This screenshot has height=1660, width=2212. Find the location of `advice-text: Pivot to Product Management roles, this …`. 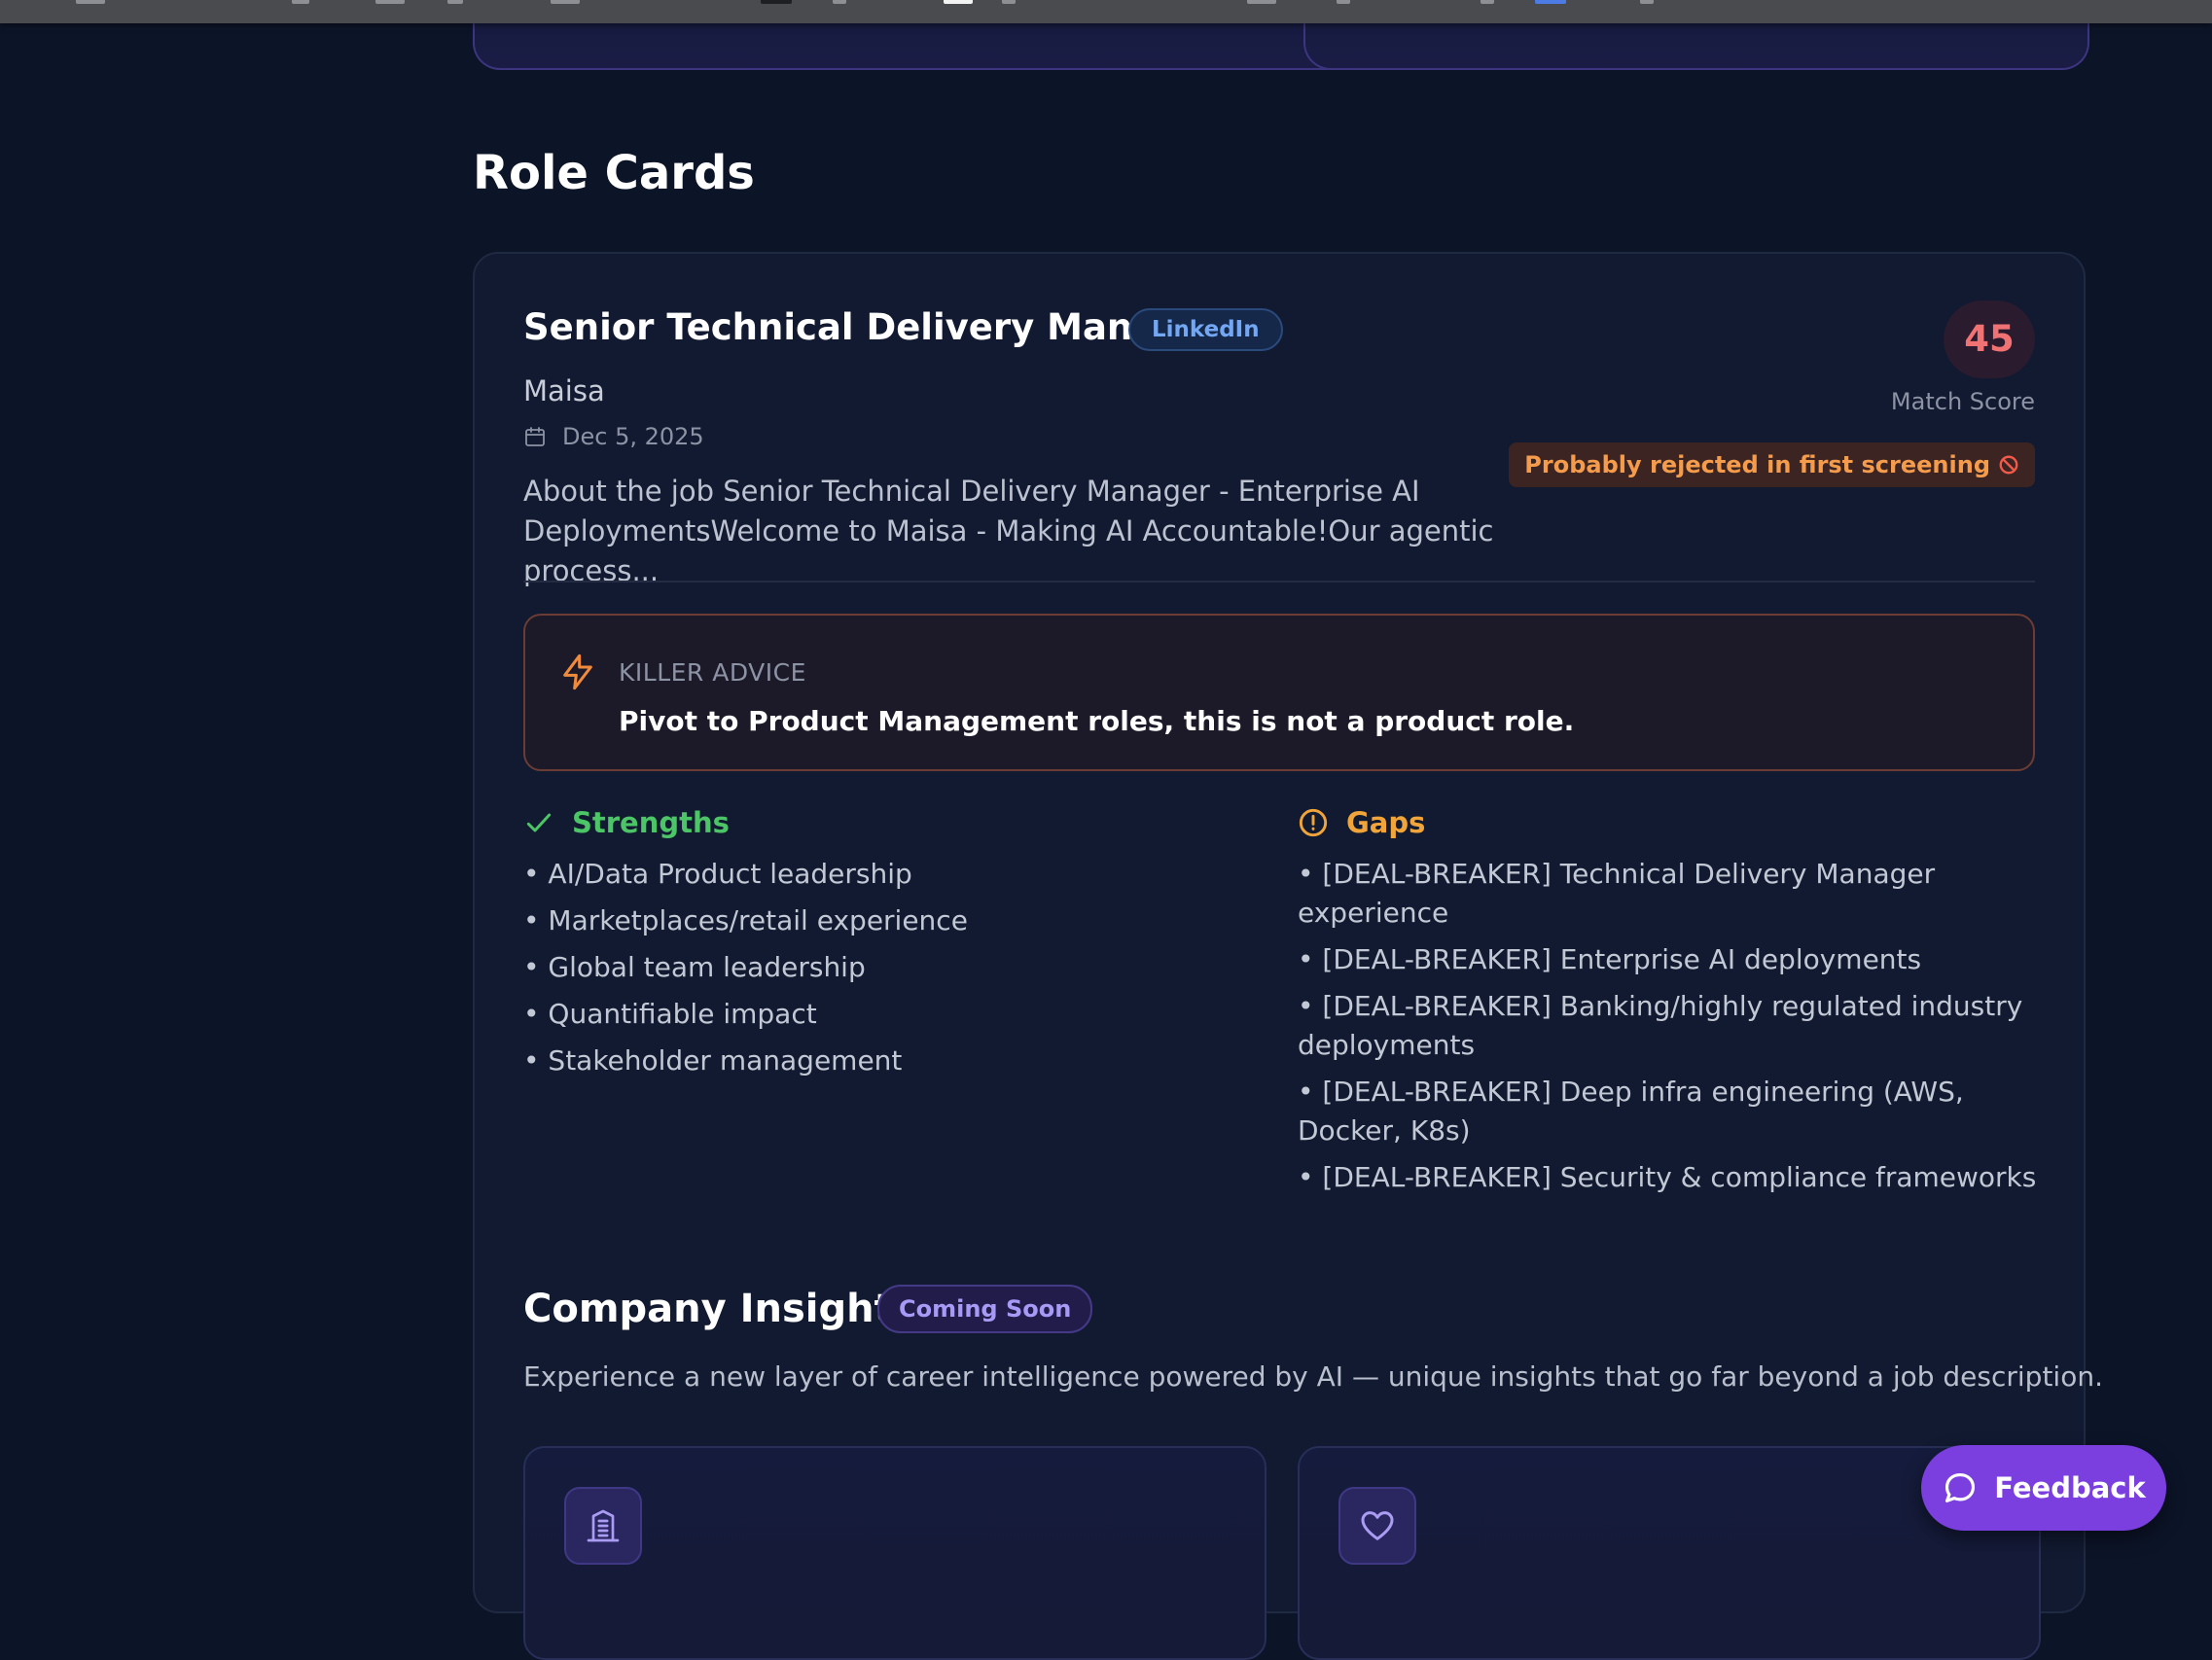

advice-text: Pivot to Product Management roles, this … is located at coordinates (1097, 721).